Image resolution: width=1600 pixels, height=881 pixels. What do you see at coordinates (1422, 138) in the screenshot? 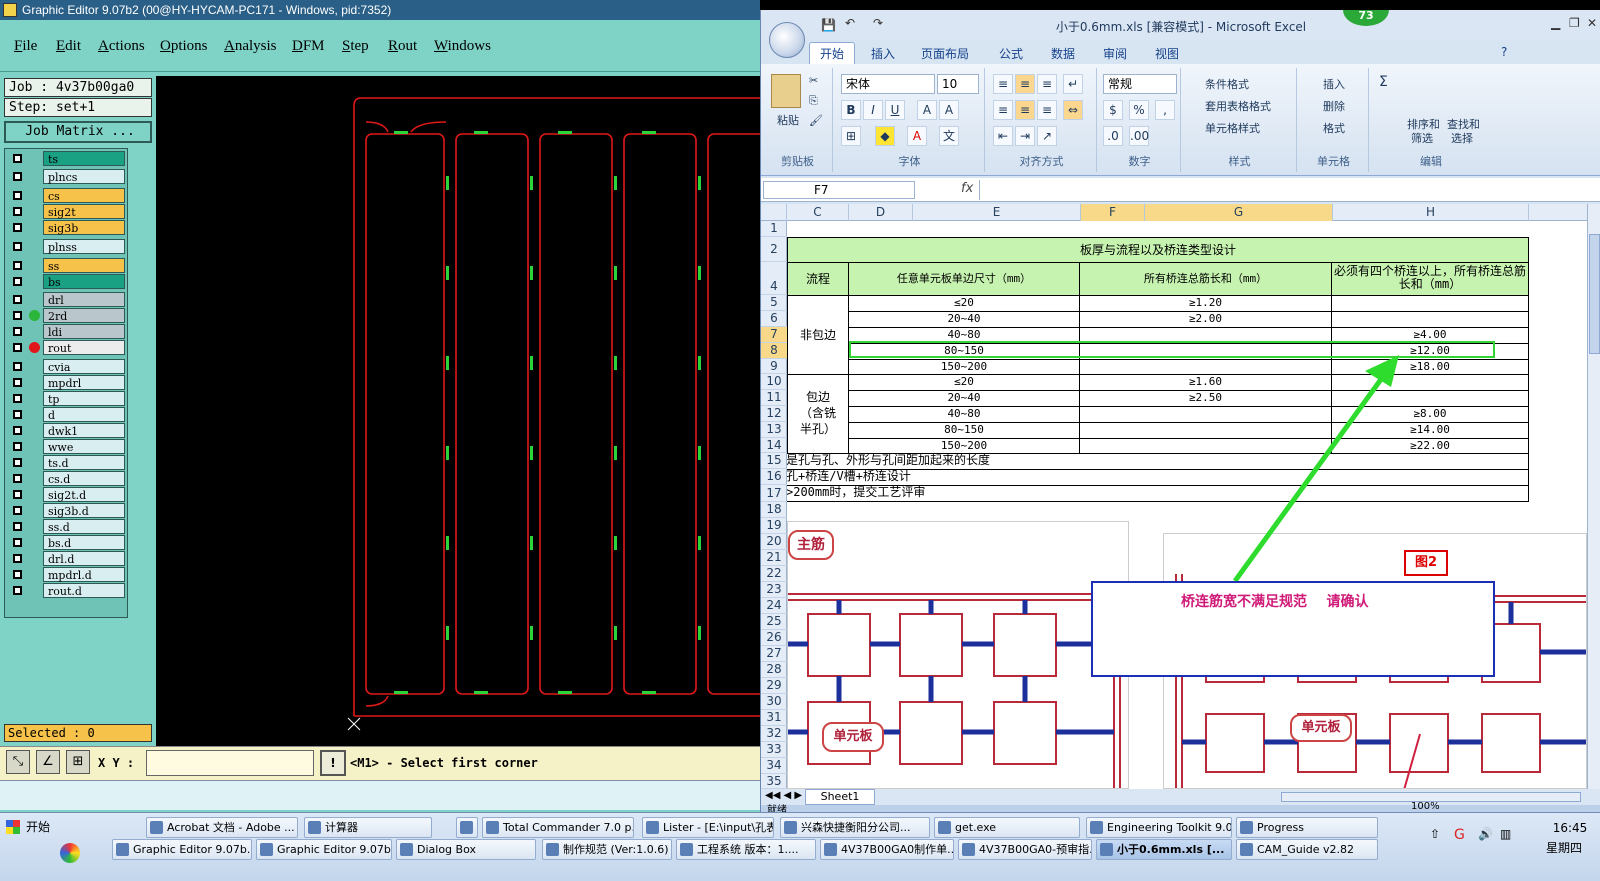
I see `sort-filter-label-2: 筛选` at bounding box center [1422, 138].